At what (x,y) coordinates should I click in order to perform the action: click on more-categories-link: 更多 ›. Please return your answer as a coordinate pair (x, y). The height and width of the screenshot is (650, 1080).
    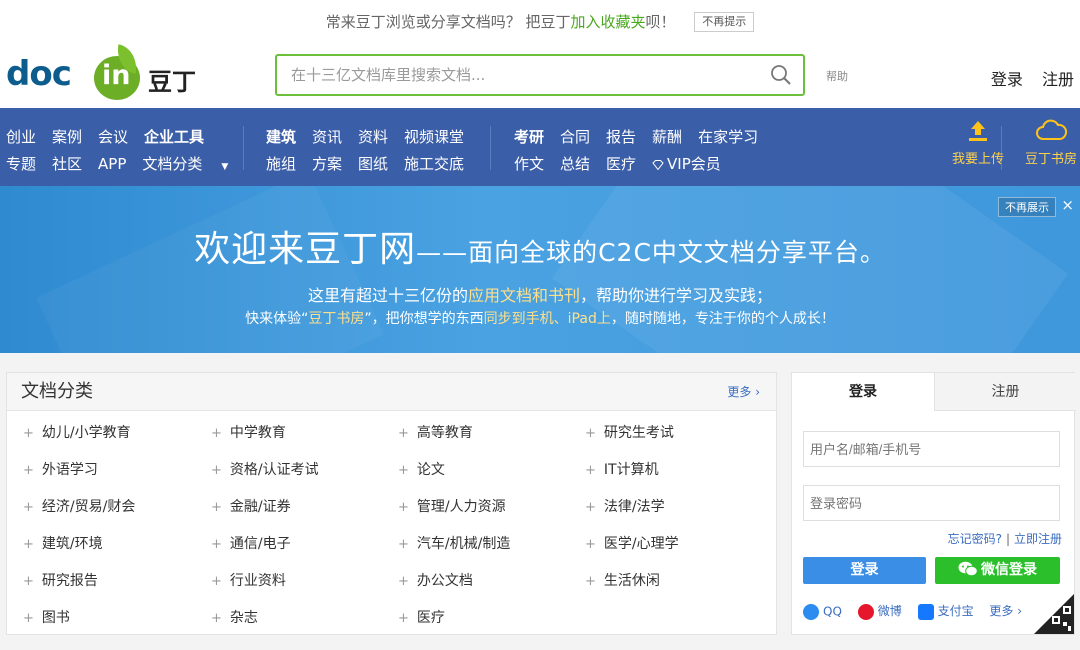
    Looking at the image, I should click on (743, 392).